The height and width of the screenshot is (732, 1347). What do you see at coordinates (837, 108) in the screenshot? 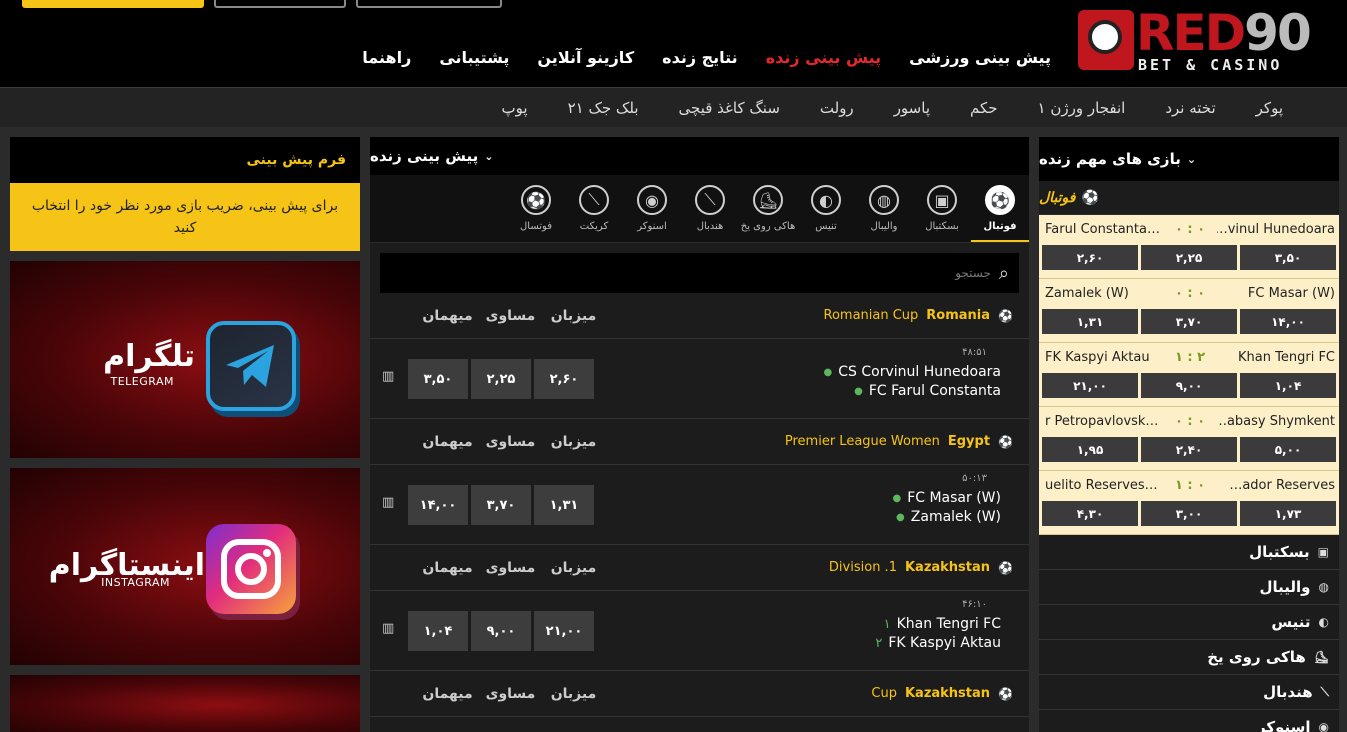
I see `subnav-roulette: رولت` at bounding box center [837, 108].